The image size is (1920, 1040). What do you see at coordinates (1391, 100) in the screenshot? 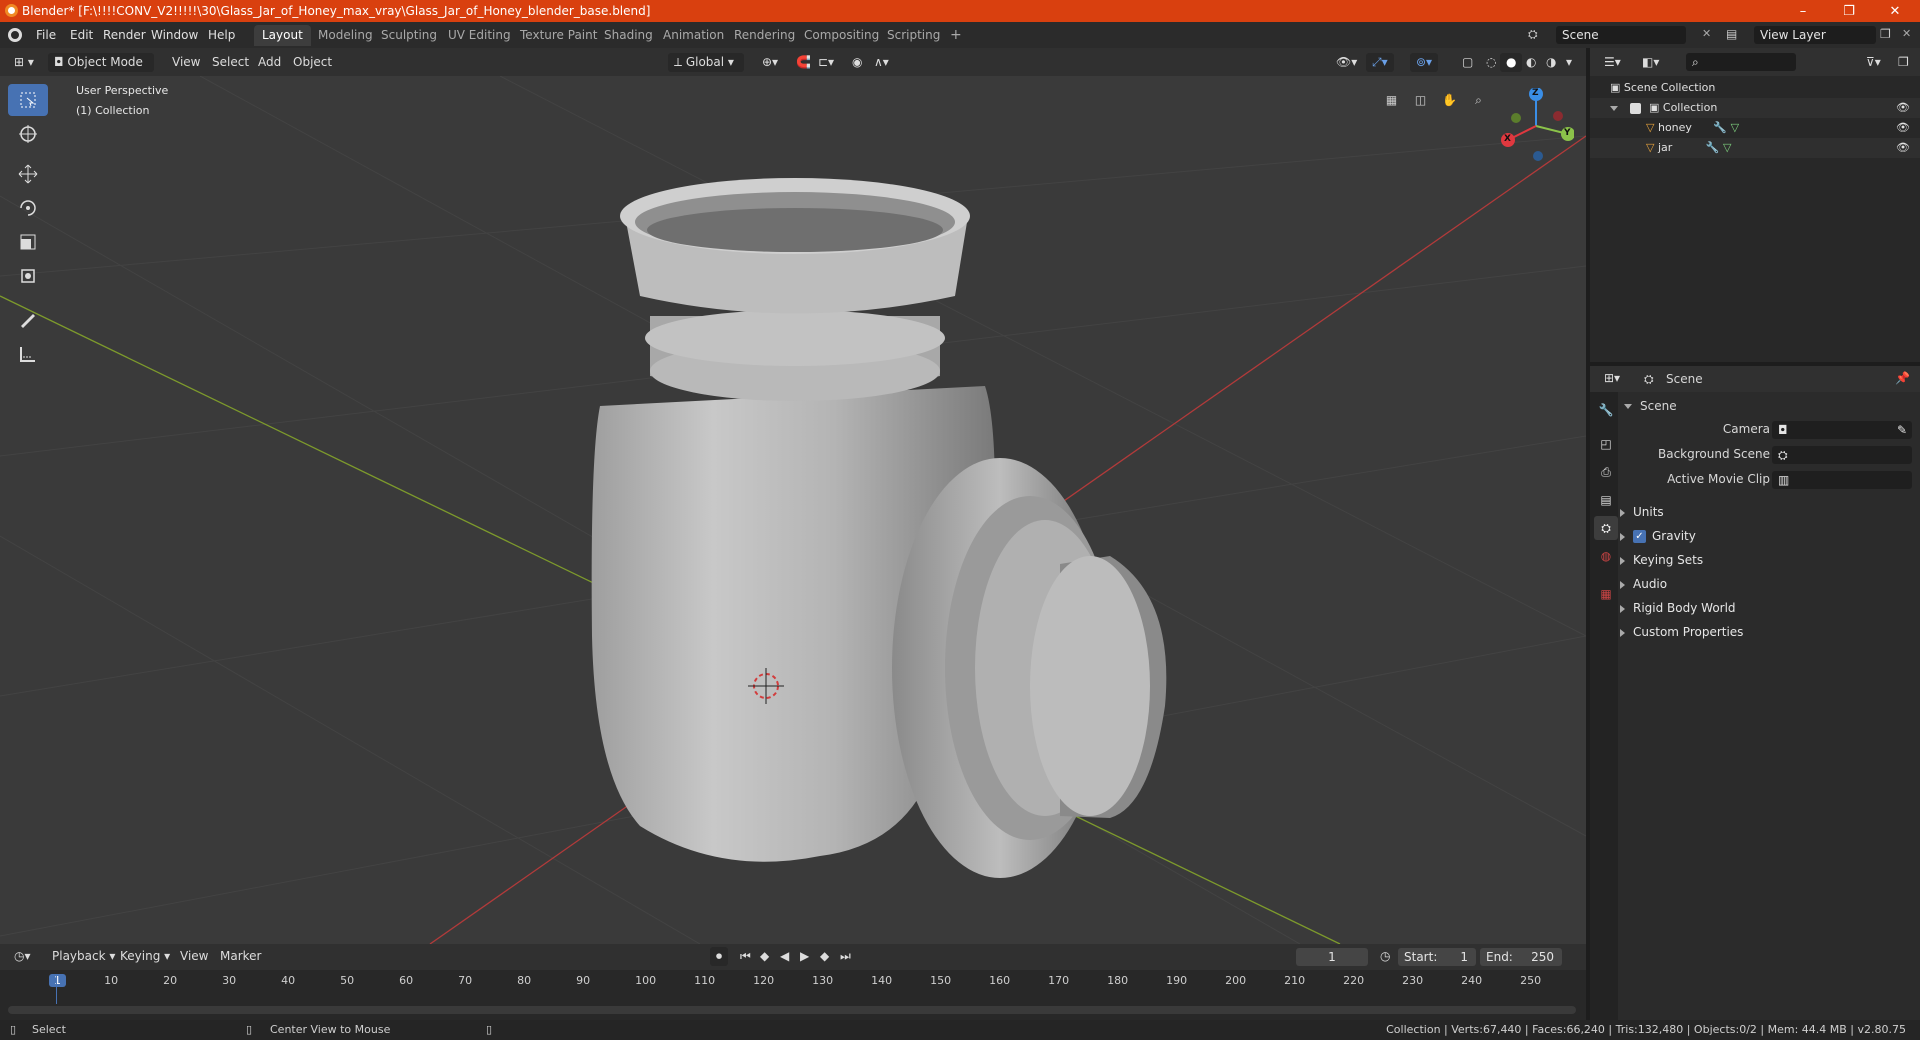
I see `grid-view-icon: ▦` at bounding box center [1391, 100].